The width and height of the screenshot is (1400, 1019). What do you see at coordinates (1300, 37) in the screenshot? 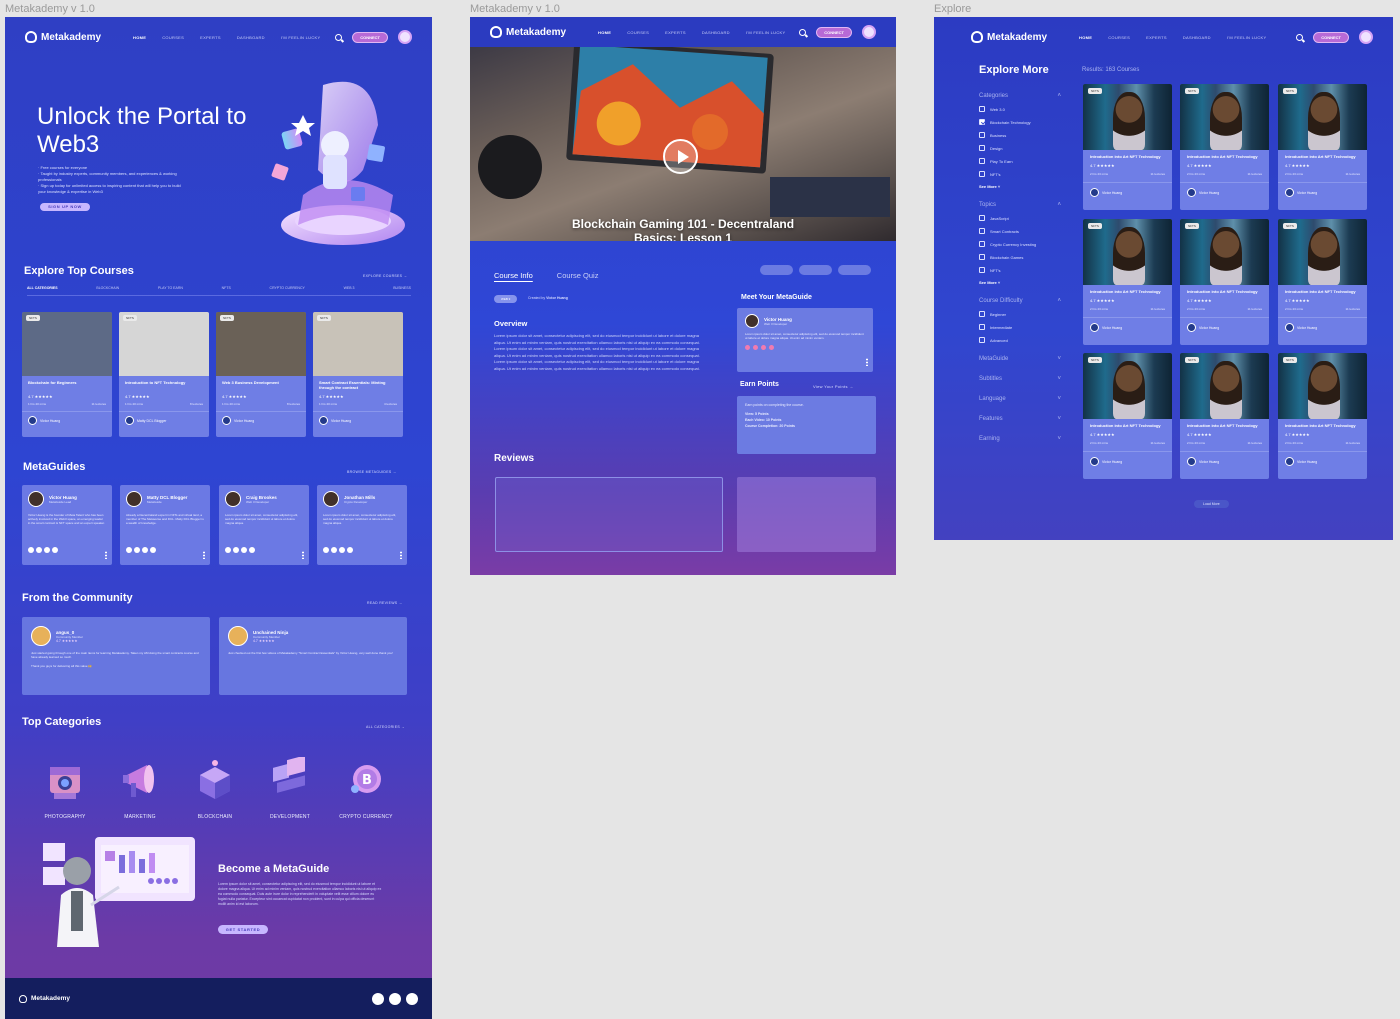
I see `search-icon` at bounding box center [1300, 37].